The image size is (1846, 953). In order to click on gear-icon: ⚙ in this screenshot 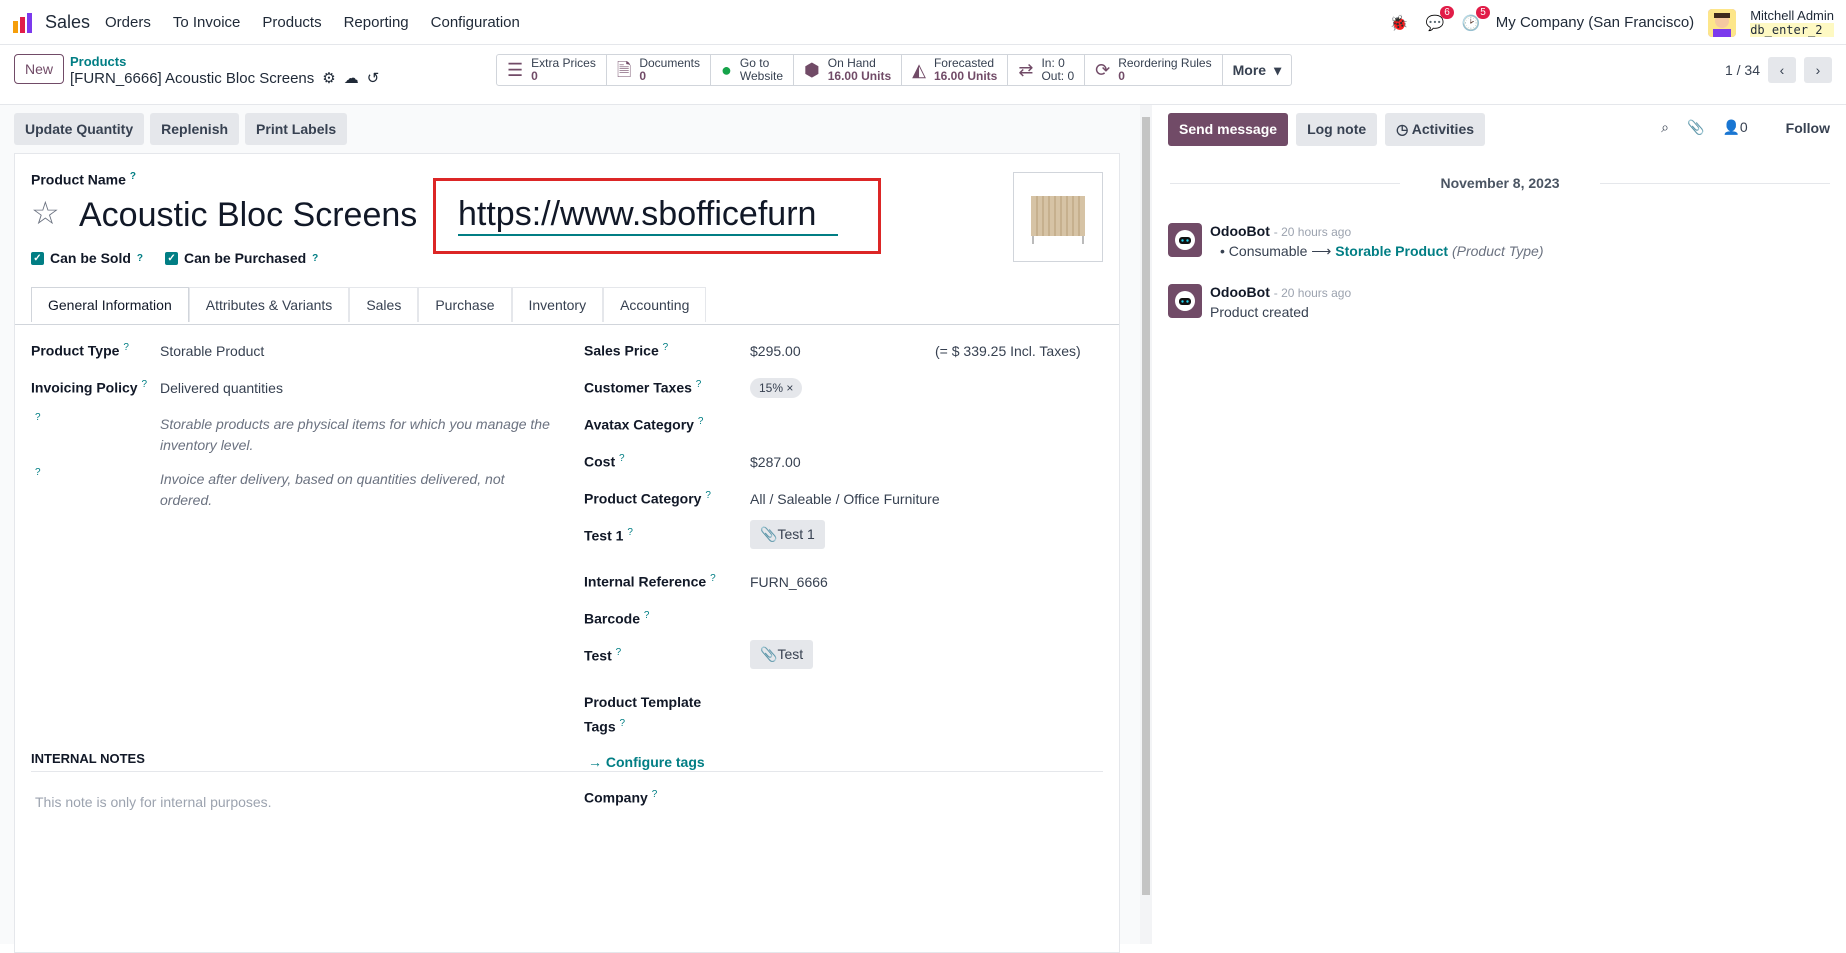, I will do `click(328, 78)`.